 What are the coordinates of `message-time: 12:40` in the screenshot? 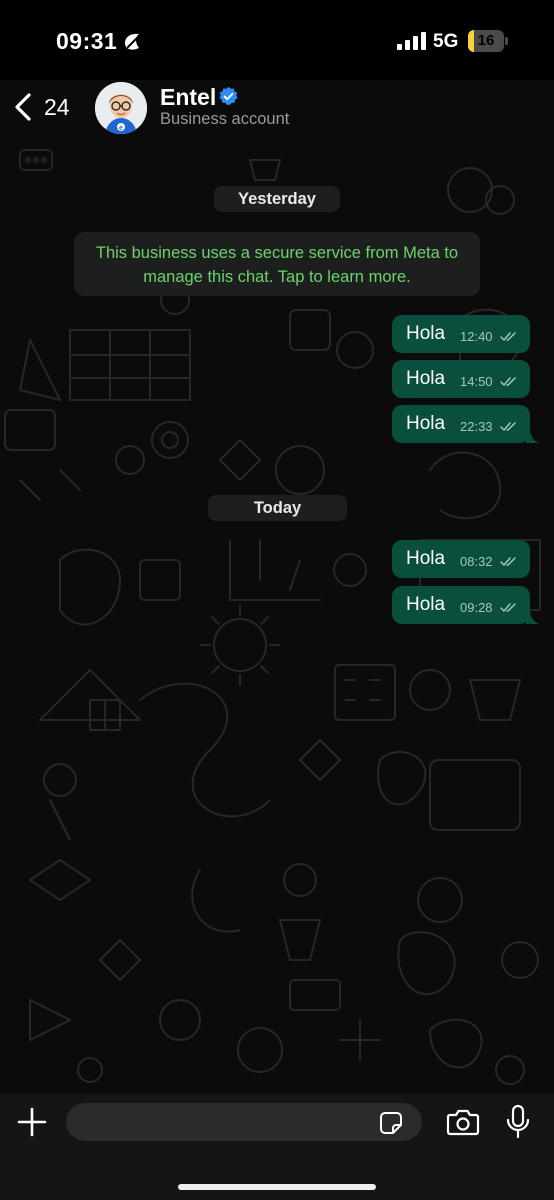 It's located at (476, 336).